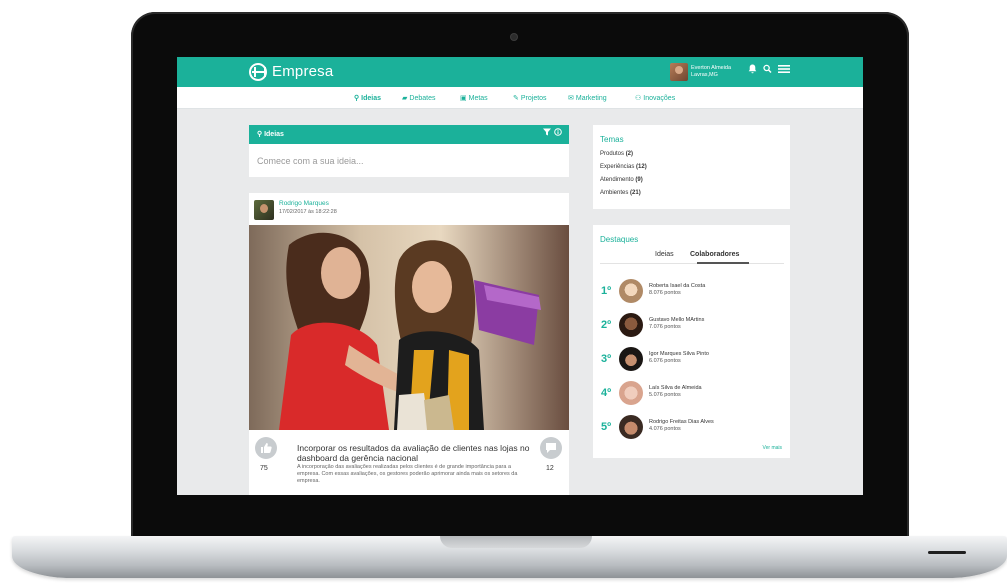  I want to click on see-more-link: Ver mais, so click(772, 448).